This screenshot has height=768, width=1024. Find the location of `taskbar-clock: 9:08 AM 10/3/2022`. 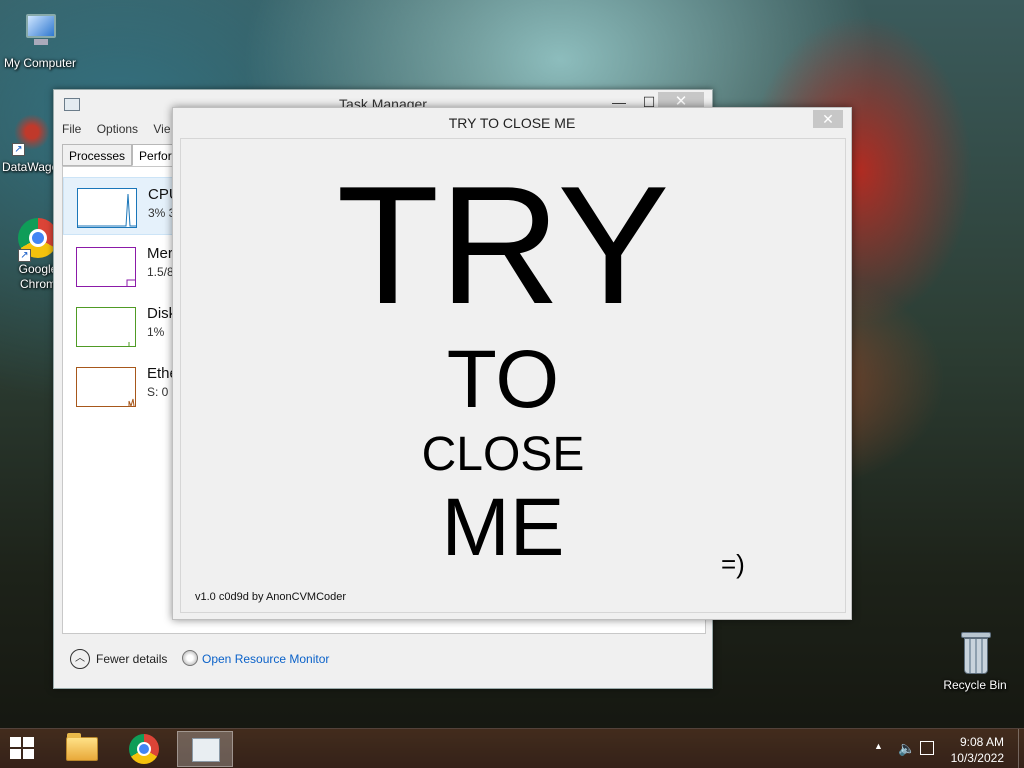

taskbar-clock: 9:08 AM 10/3/2022 is located at coordinates (969, 750).